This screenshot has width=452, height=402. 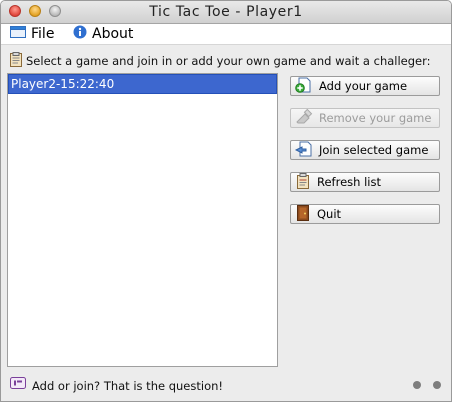 I want to click on refresh-list-button: Refresh list, so click(x=365, y=182).